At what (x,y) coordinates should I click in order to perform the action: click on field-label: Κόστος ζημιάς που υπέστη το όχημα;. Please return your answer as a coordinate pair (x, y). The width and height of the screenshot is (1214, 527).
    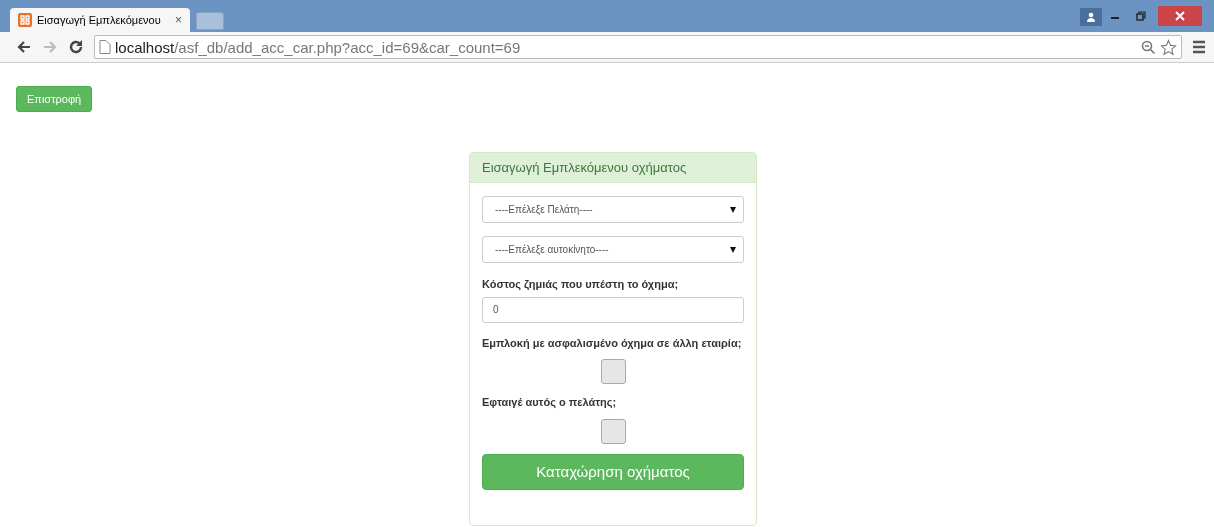
    Looking at the image, I should click on (581, 284).